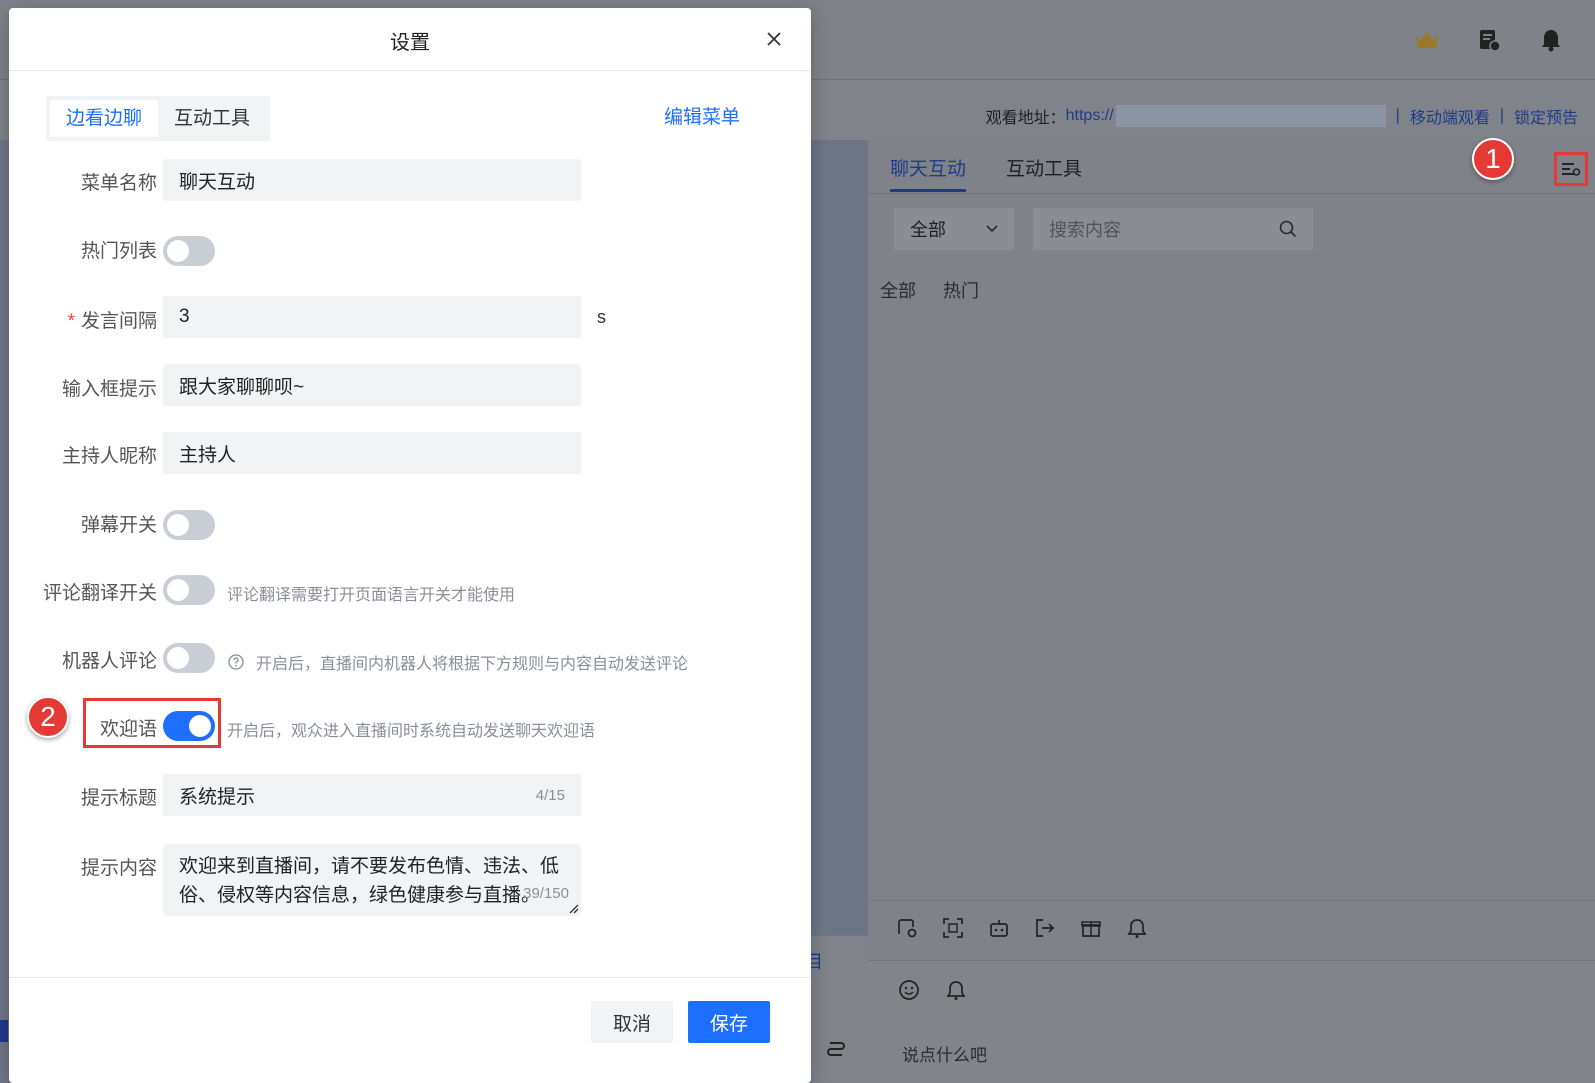 This screenshot has width=1595, height=1083. I want to click on tab-watch-and-chat: 边看边聊, so click(104, 118).